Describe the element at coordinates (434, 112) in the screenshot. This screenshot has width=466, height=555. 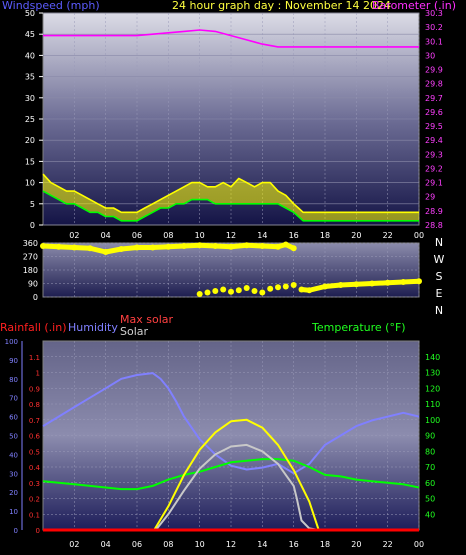
I see `y2-tick-label: 29.6` at that location.